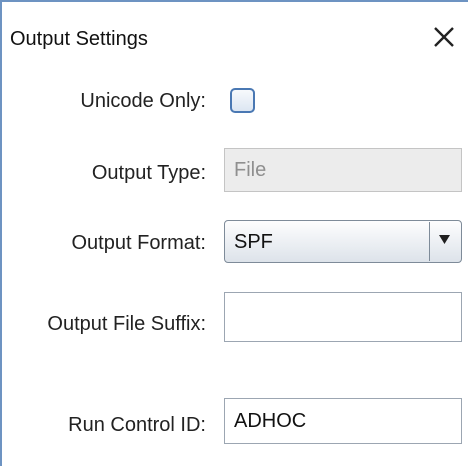 The height and width of the screenshot is (468, 472). I want to click on output-file-suffix-label: Output File Suffix:, so click(126, 324).